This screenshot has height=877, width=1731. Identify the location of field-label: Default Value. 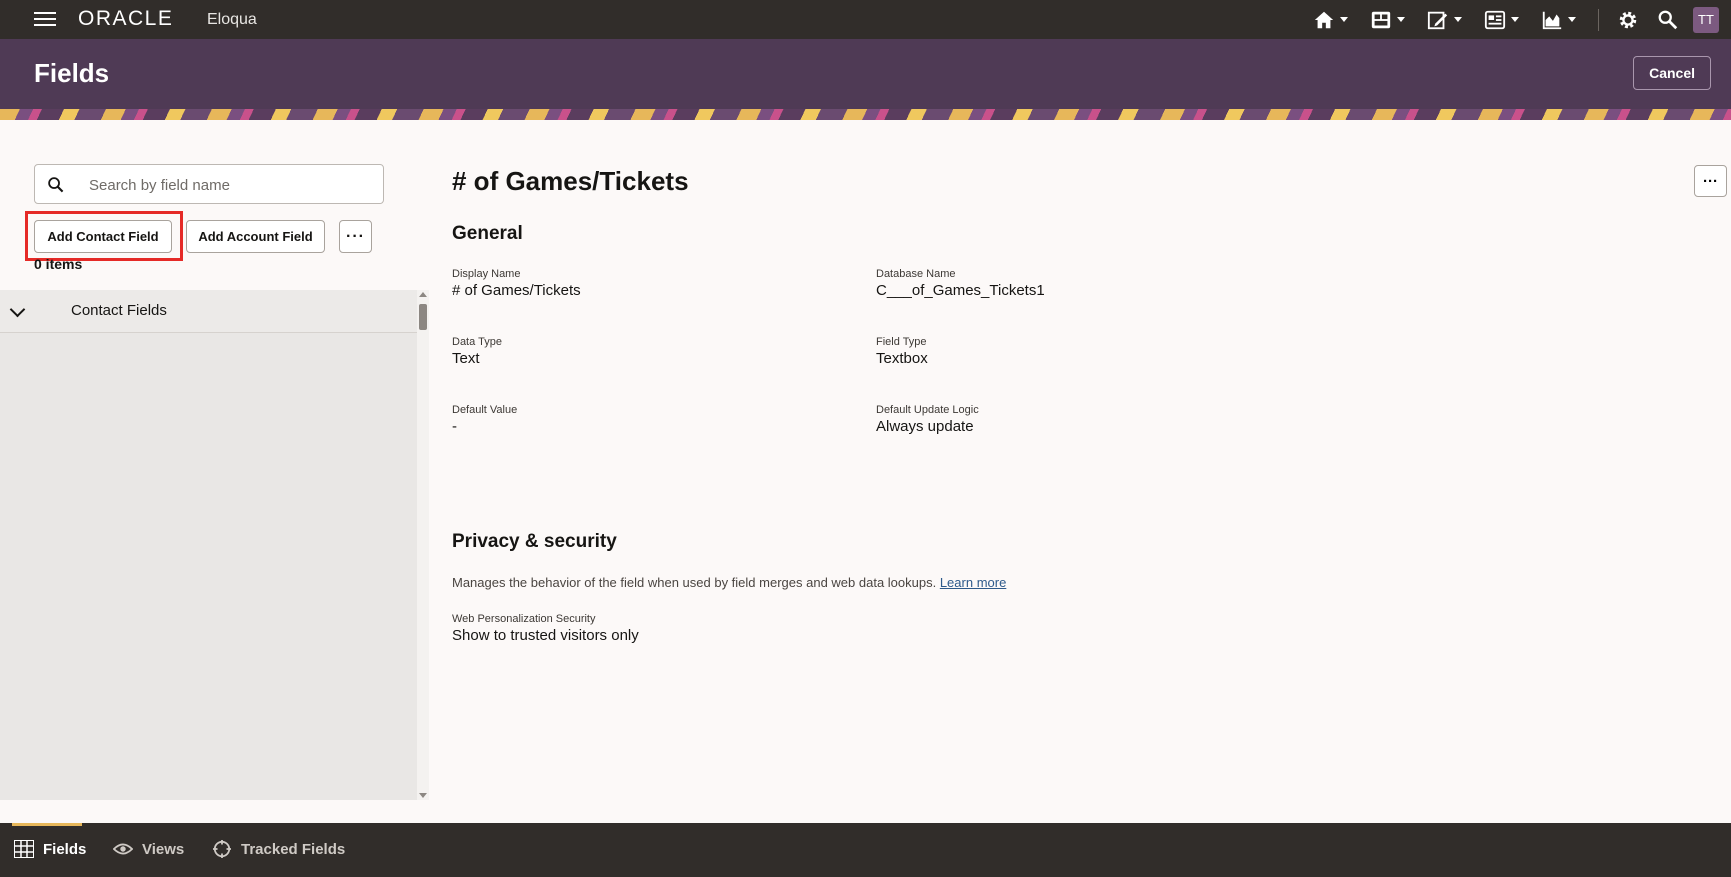
(485, 410).